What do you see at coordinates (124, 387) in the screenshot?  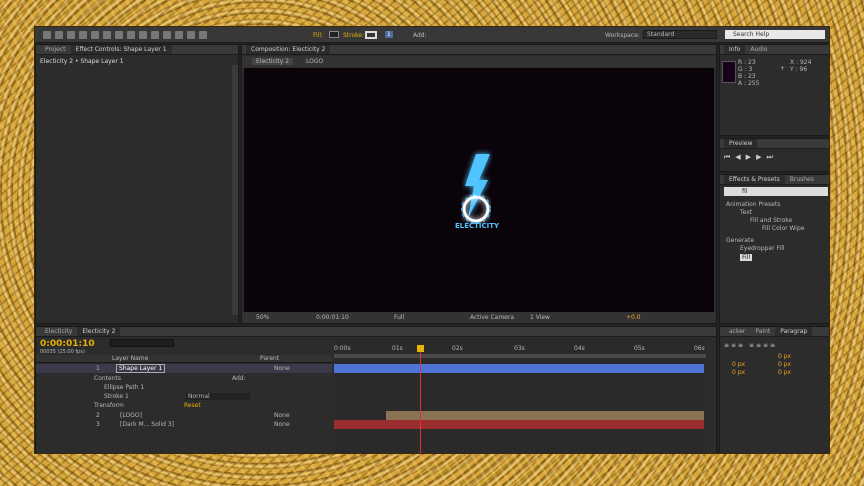 I see `prop-ellipse-path: Ellipse Path 1` at bounding box center [124, 387].